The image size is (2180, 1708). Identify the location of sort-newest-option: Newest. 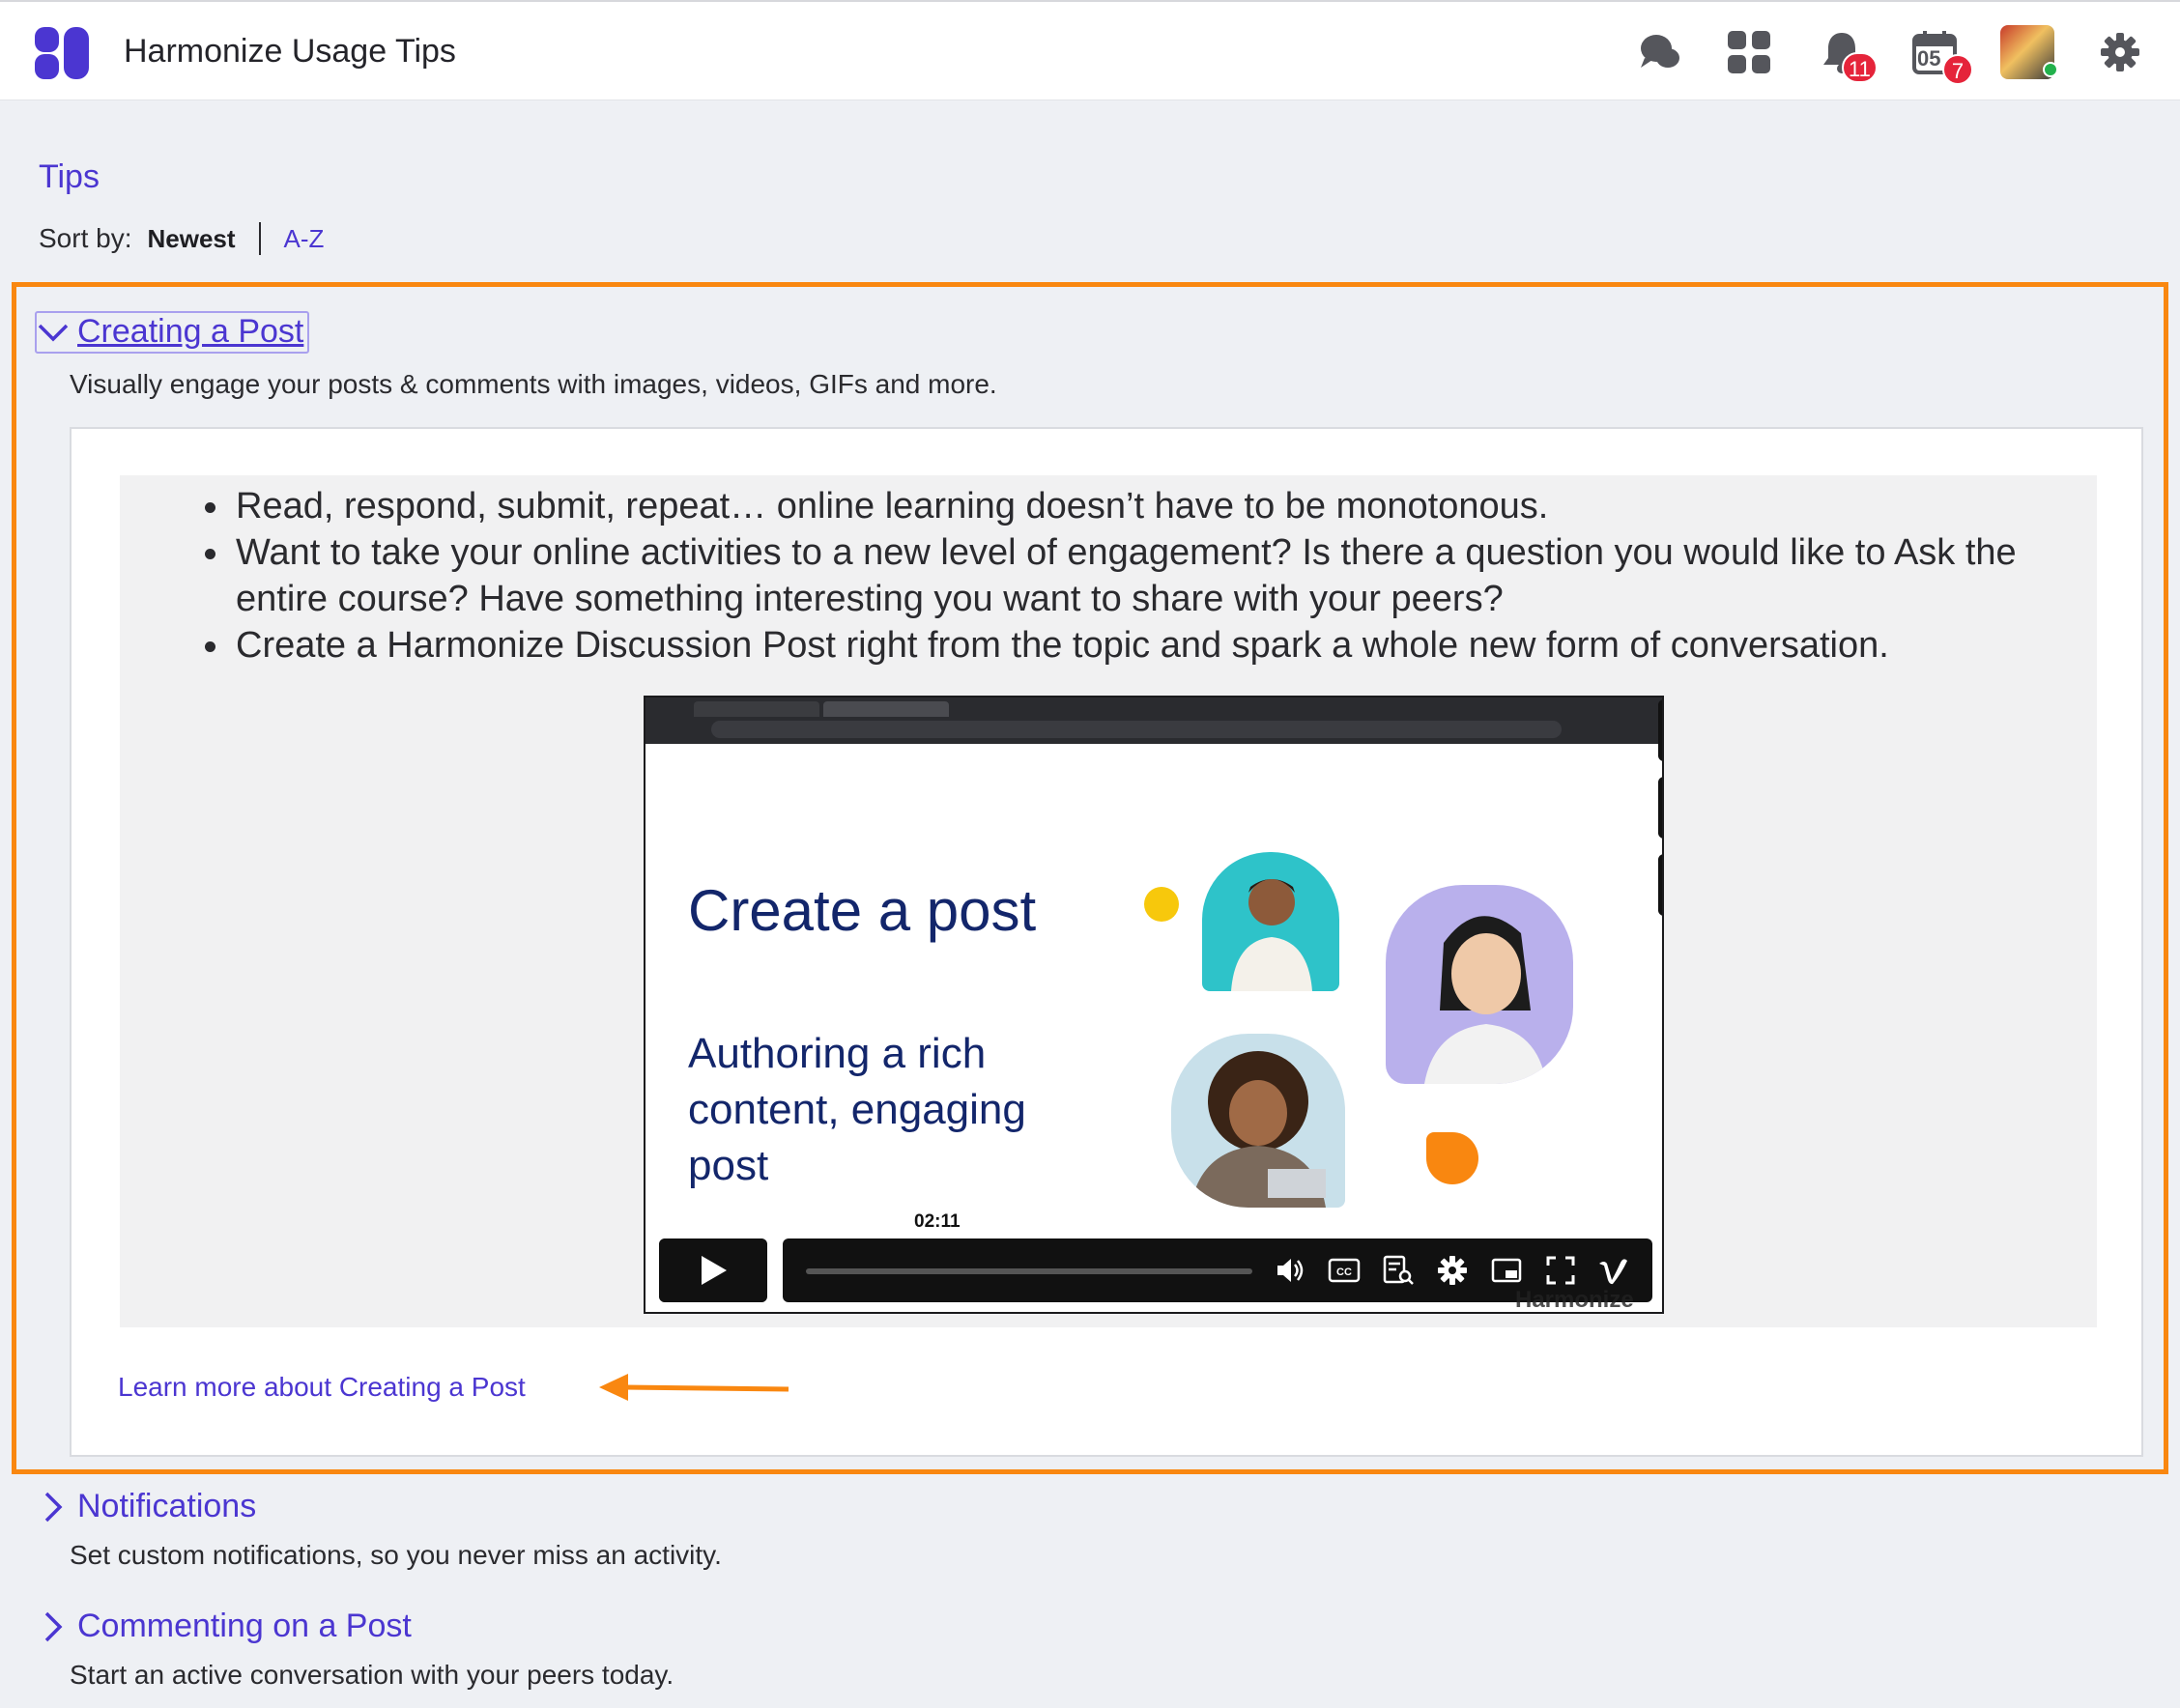
(191, 239).